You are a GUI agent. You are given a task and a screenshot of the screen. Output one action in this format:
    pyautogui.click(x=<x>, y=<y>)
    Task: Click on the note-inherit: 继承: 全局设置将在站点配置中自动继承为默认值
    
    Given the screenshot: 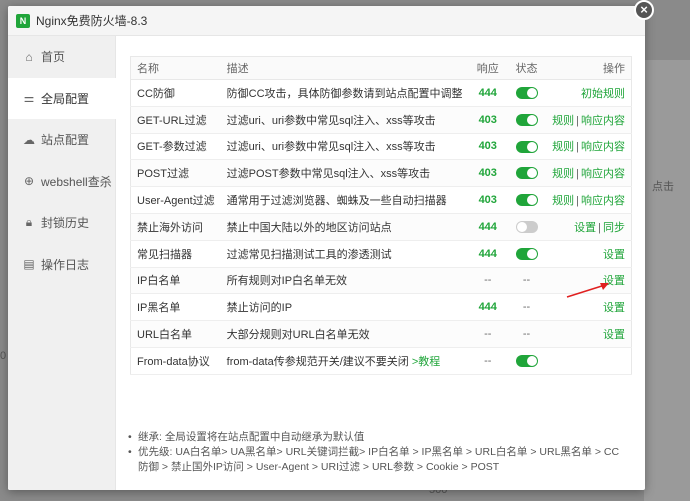 What is the action you would take?
    pyautogui.click(x=378, y=437)
    